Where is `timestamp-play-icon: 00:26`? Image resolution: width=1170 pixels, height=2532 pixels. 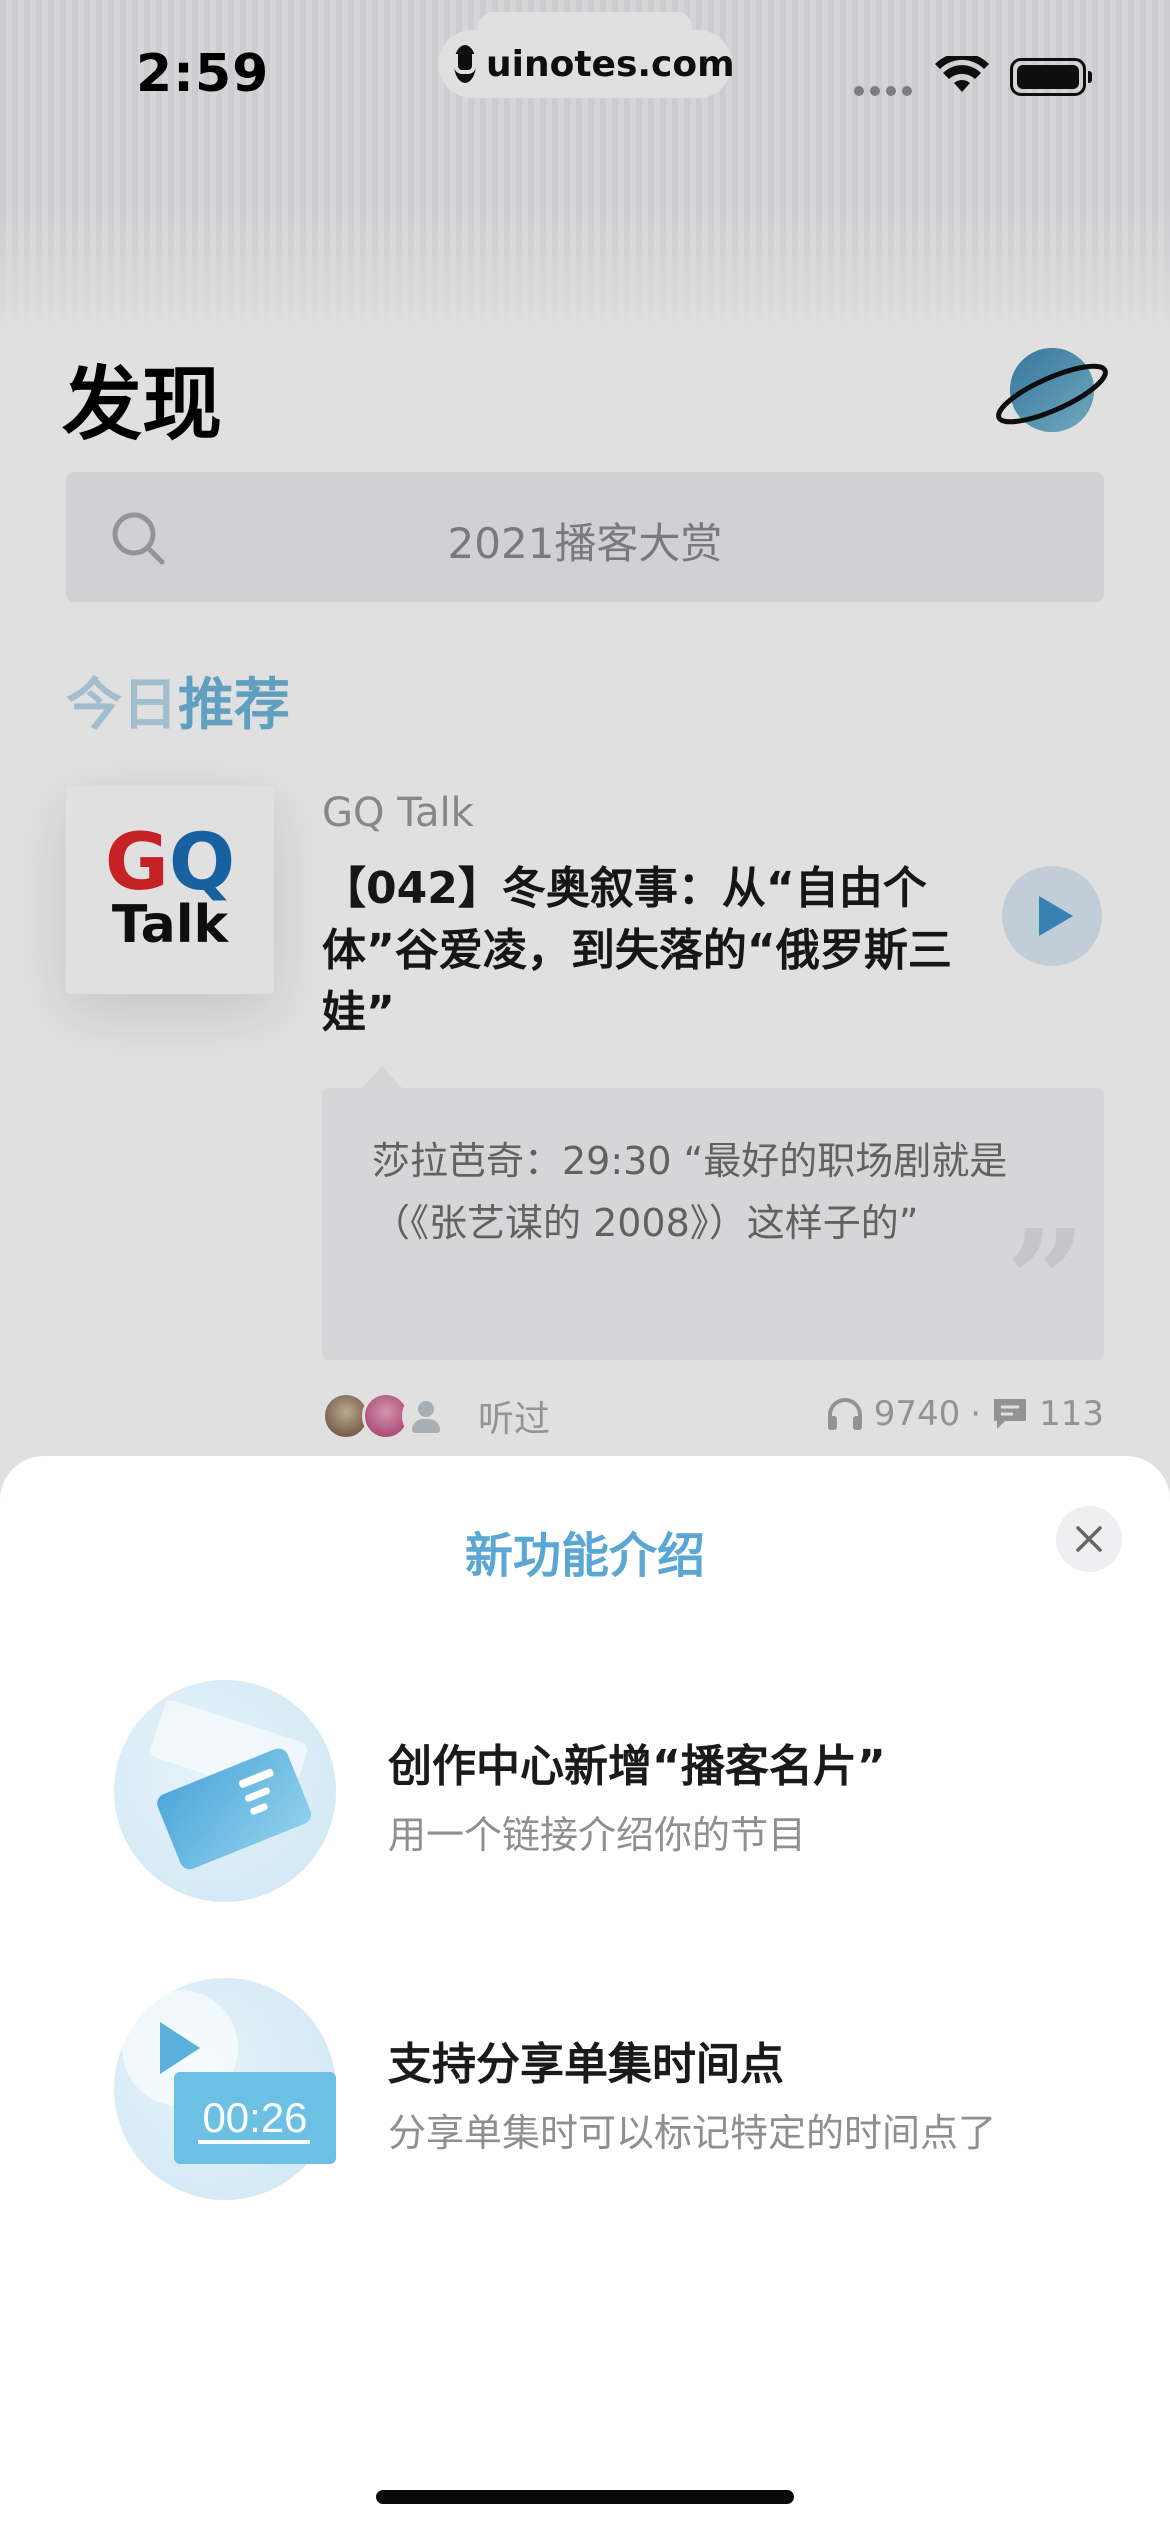
timestamp-play-icon: 00:26 is located at coordinates (229, 2077).